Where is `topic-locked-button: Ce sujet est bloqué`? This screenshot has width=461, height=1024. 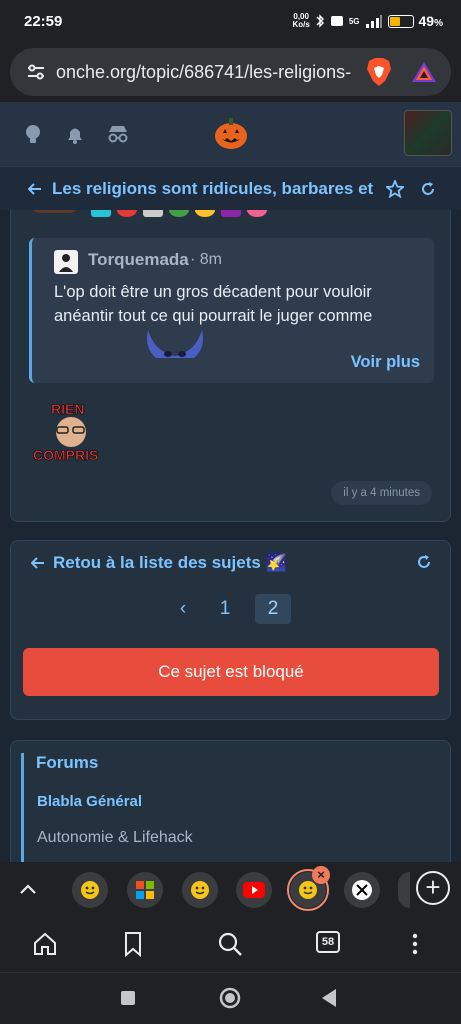
topic-locked-button: Ce sujet est bloqué is located at coordinates (231, 672).